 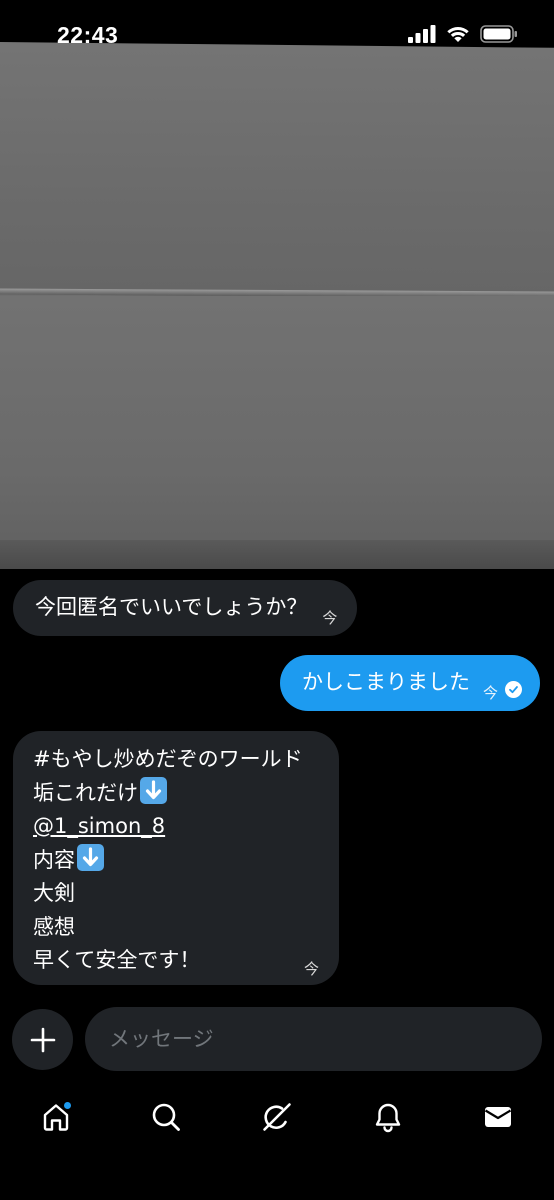 I want to click on bottom-tab-bar, so click(x=277, y=1120).